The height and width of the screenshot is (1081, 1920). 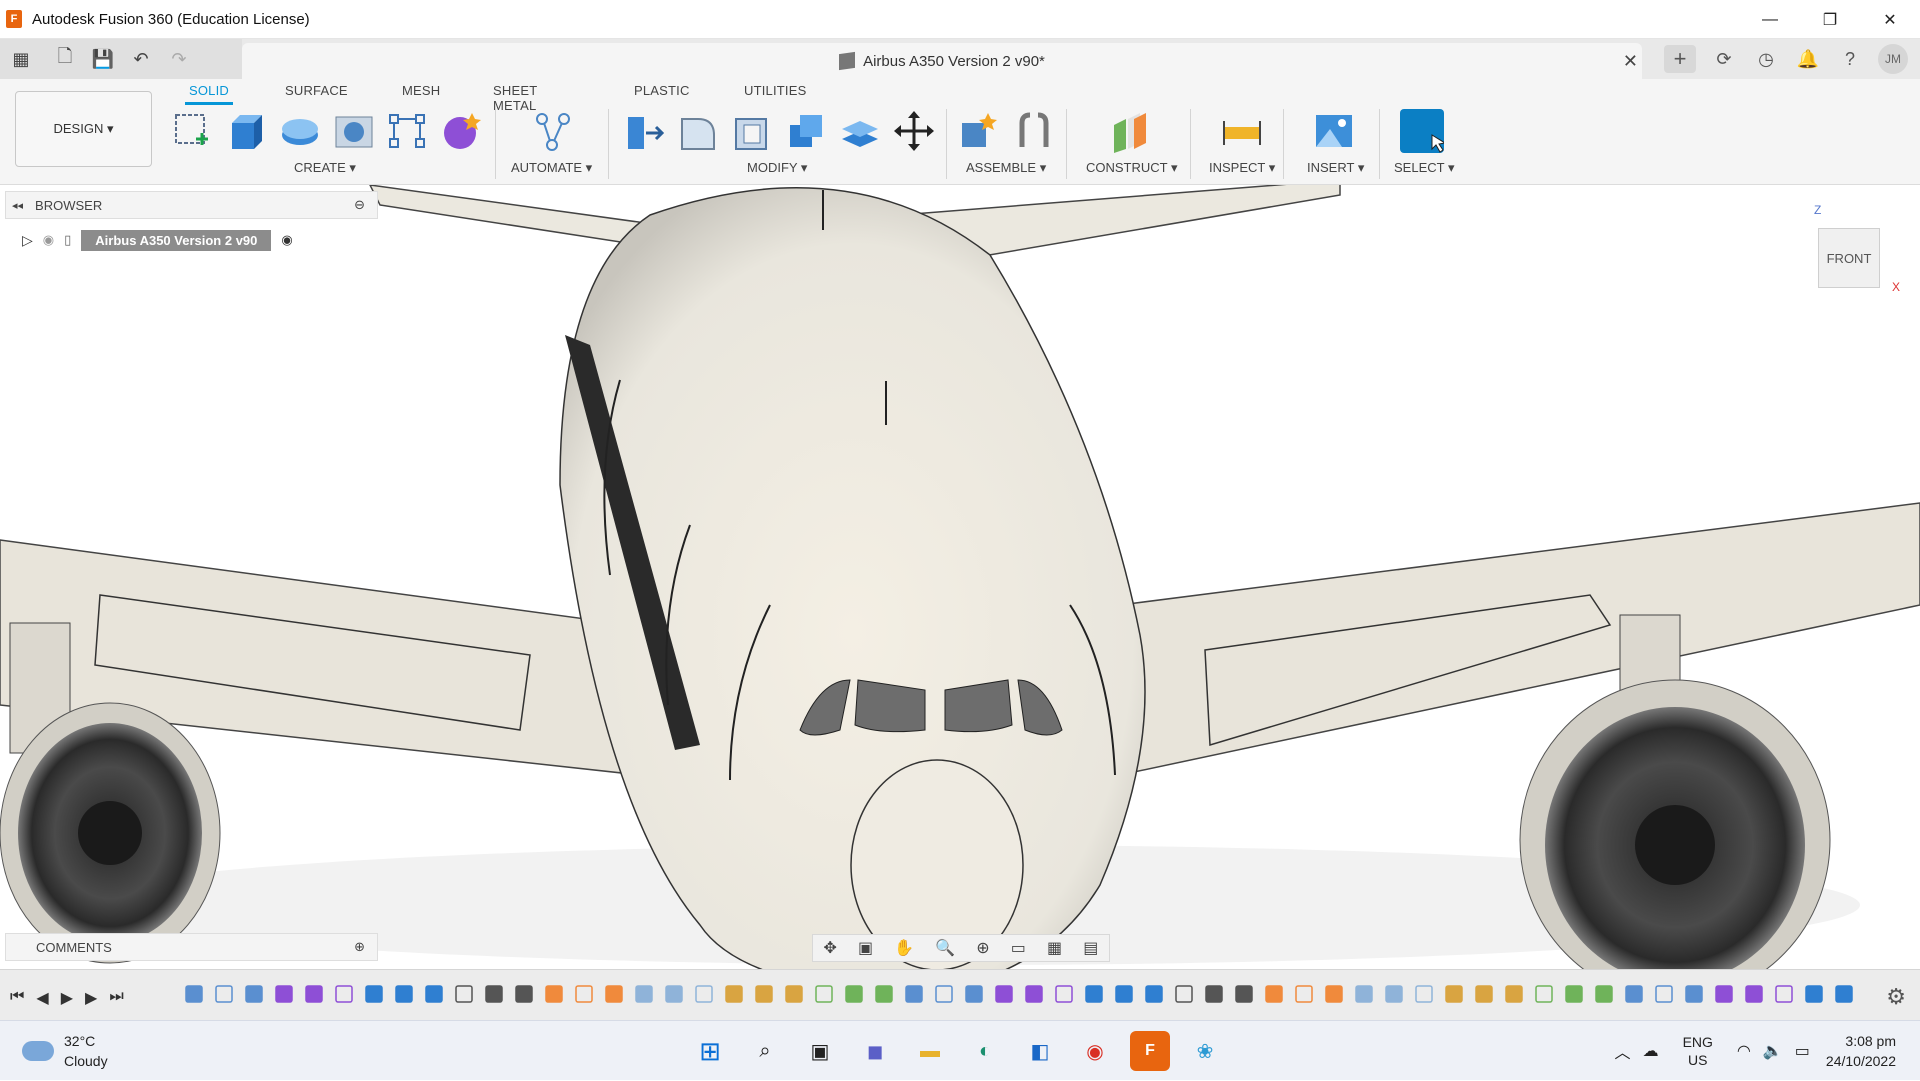 What do you see at coordinates (1335, 168) in the screenshot?
I see `insert-group-label: INSERT ▾` at bounding box center [1335, 168].